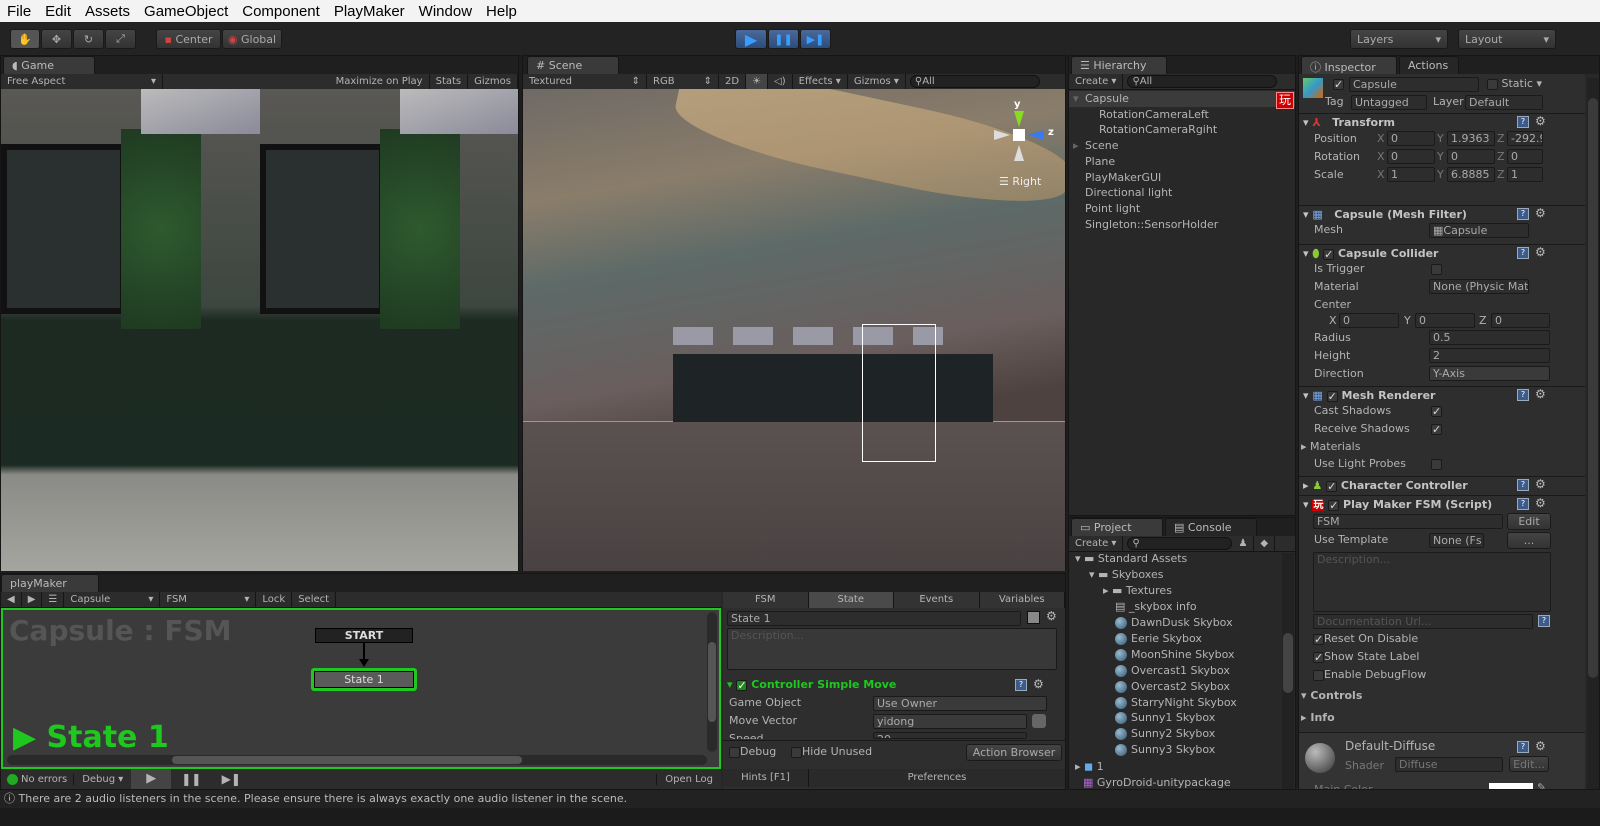  I want to click on height-field: 2, so click(1489, 355).